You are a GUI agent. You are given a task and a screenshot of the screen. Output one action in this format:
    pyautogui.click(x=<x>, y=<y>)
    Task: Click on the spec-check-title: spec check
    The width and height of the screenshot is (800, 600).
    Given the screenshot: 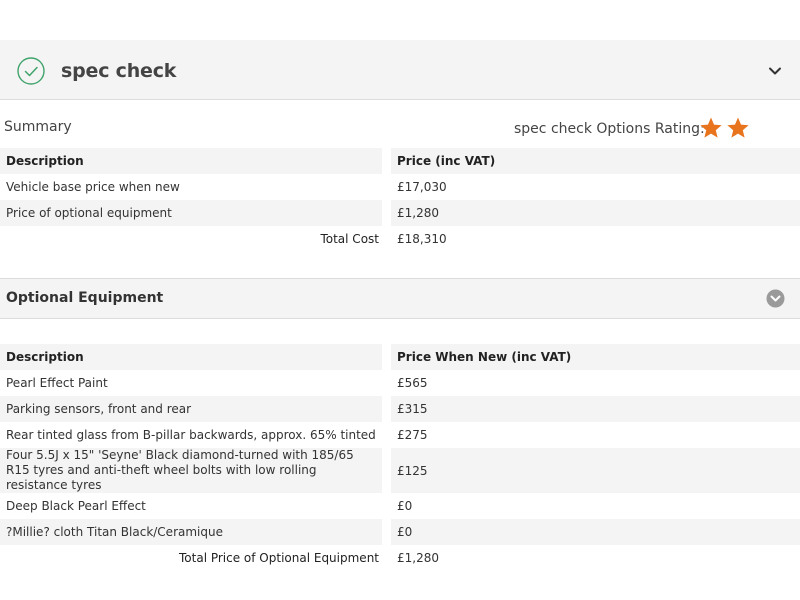 What is the action you would take?
    pyautogui.click(x=119, y=71)
    